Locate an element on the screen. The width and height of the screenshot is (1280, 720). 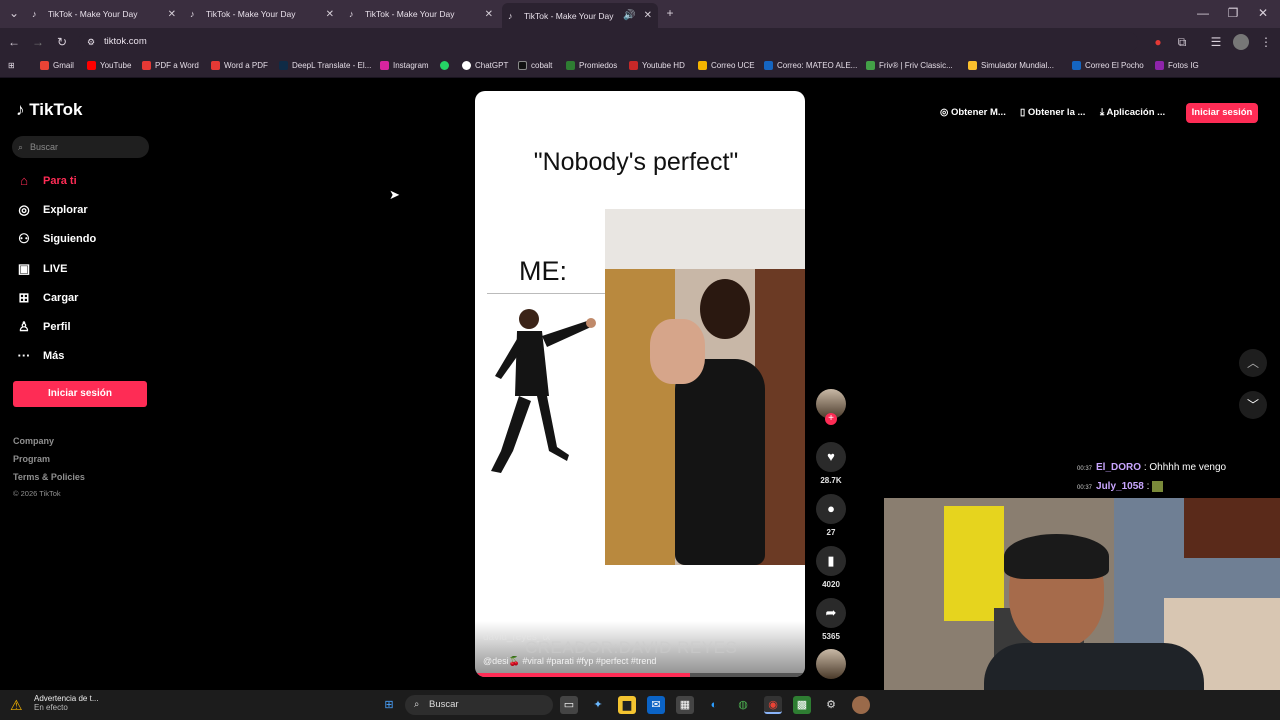
store-icon: ▦ is located at coordinates (685, 705).